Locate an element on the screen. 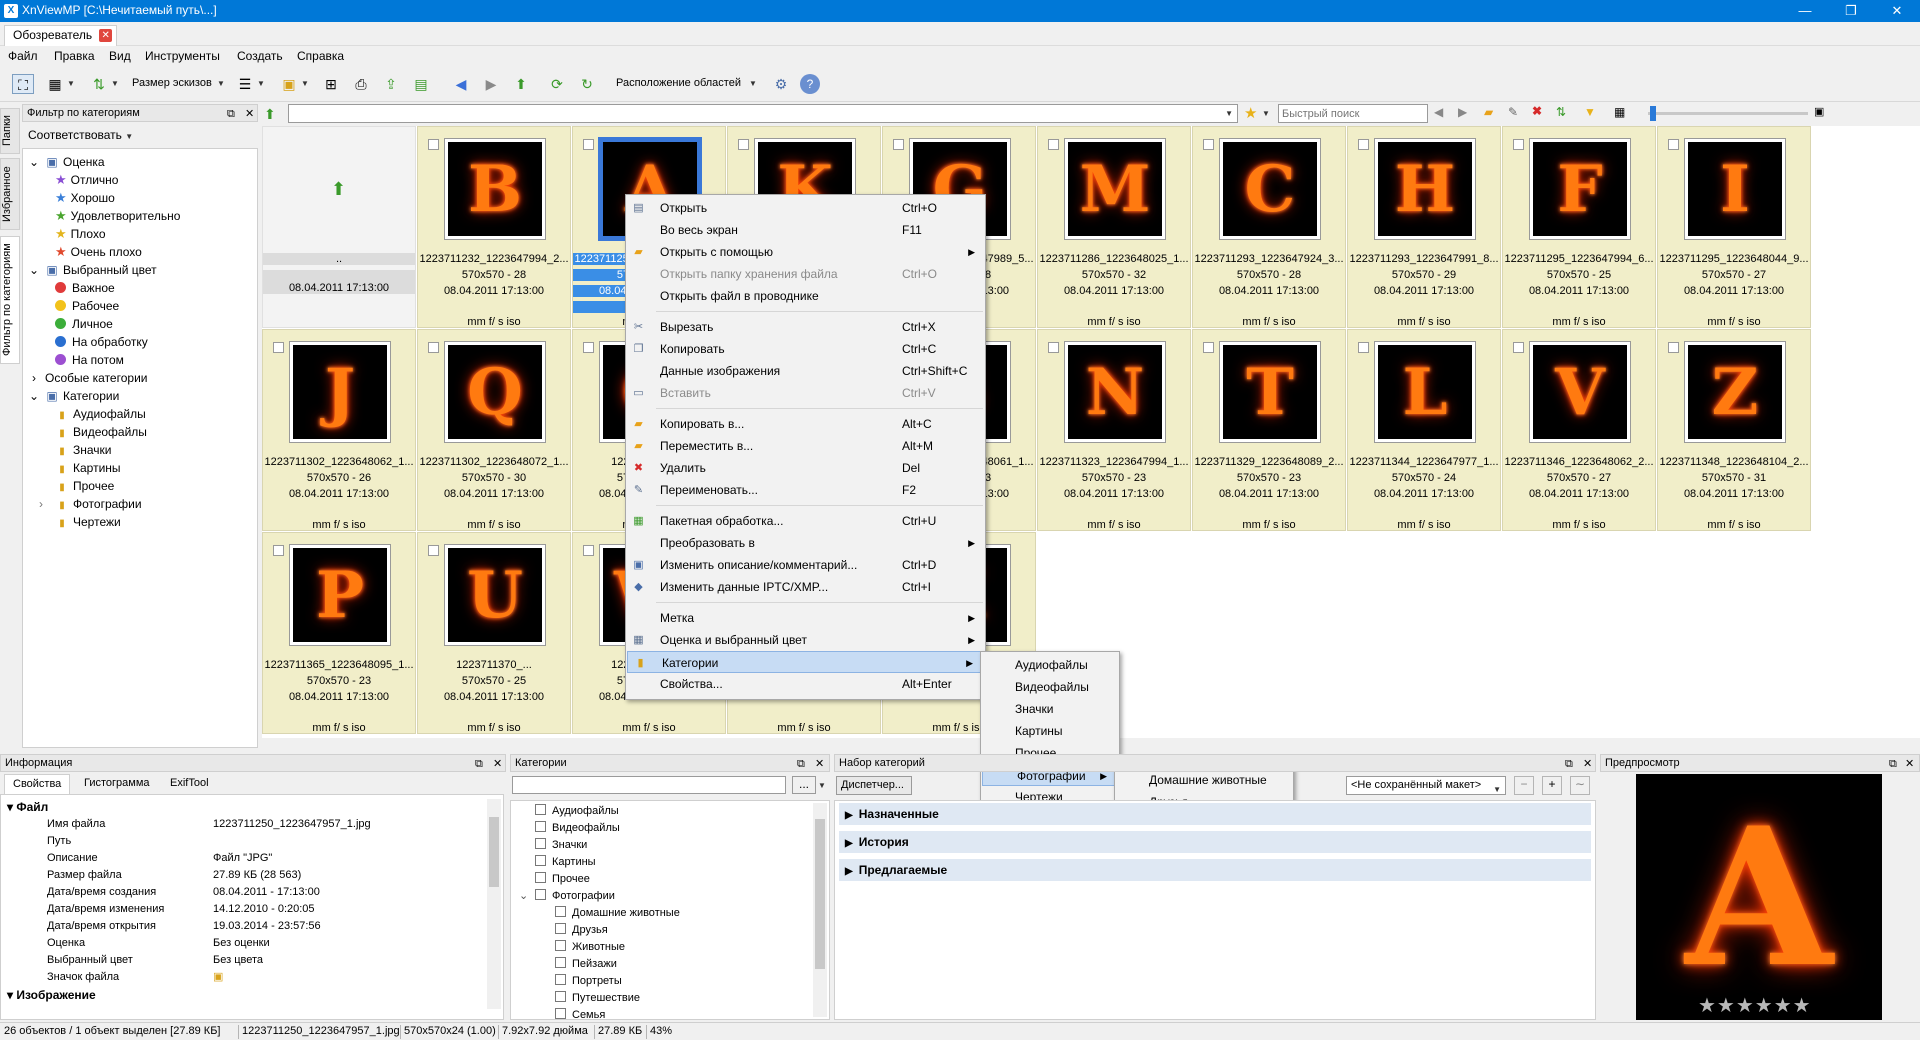 This screenshot has width=1920, height=1040. context-menu-item: ◆ Изменить данные IPTC/XMP... Ctrl+I is located at coordinates (805, 587).